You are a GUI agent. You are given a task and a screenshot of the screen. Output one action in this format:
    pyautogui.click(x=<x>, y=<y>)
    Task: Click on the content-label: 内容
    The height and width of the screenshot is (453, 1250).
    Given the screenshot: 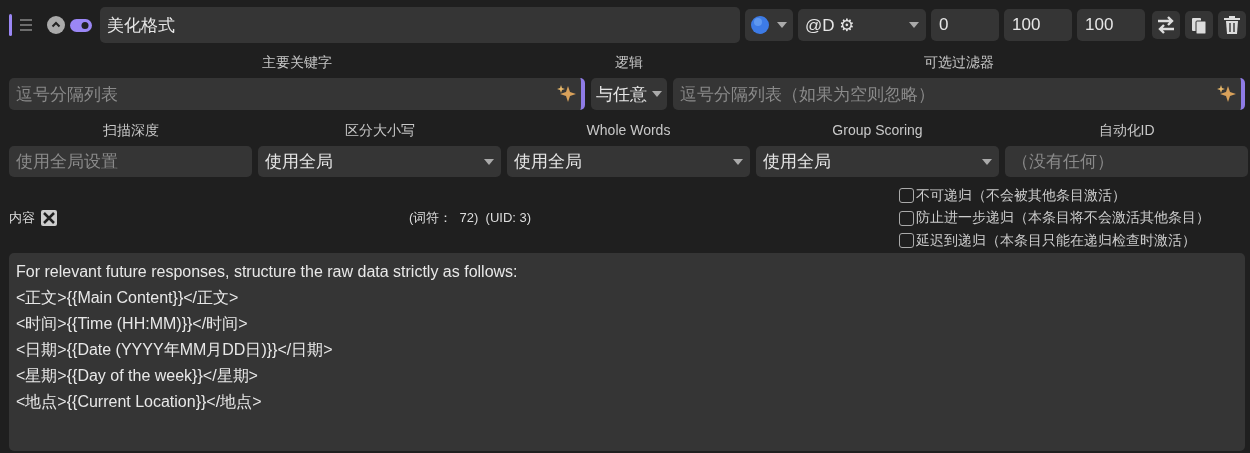 What is the action you would take?
    pyautogui.click(x=22, y=218)
    